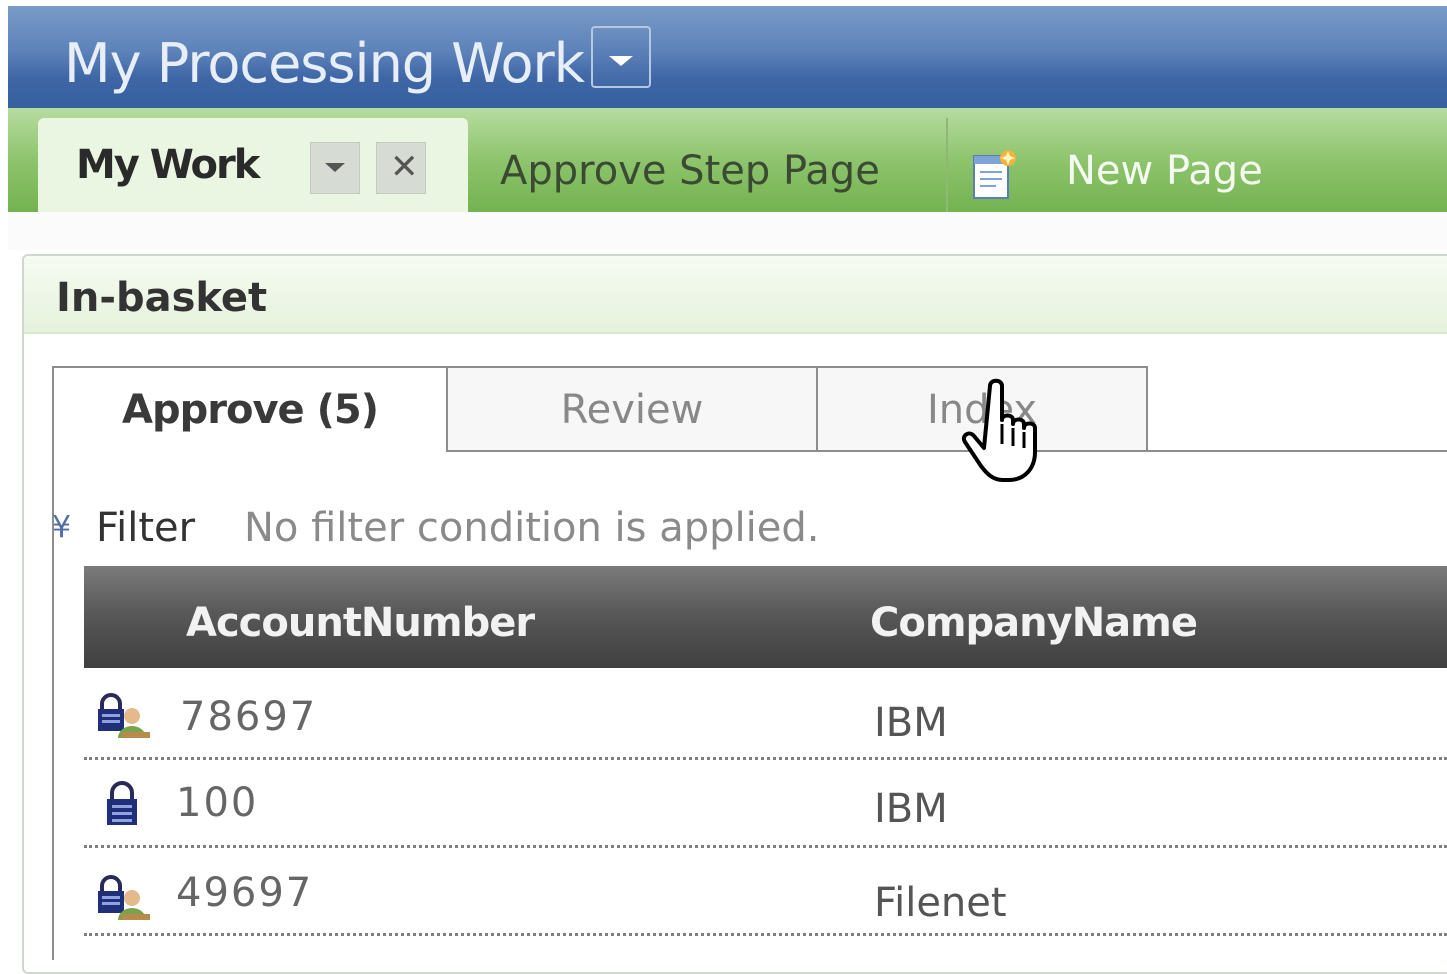 The width and height of the screenshot is (1447, 974). What do you see at coordinates (1296, 451) in the screenshot?
I see `tab-strip-divider` at bounding box center [1296, 451].